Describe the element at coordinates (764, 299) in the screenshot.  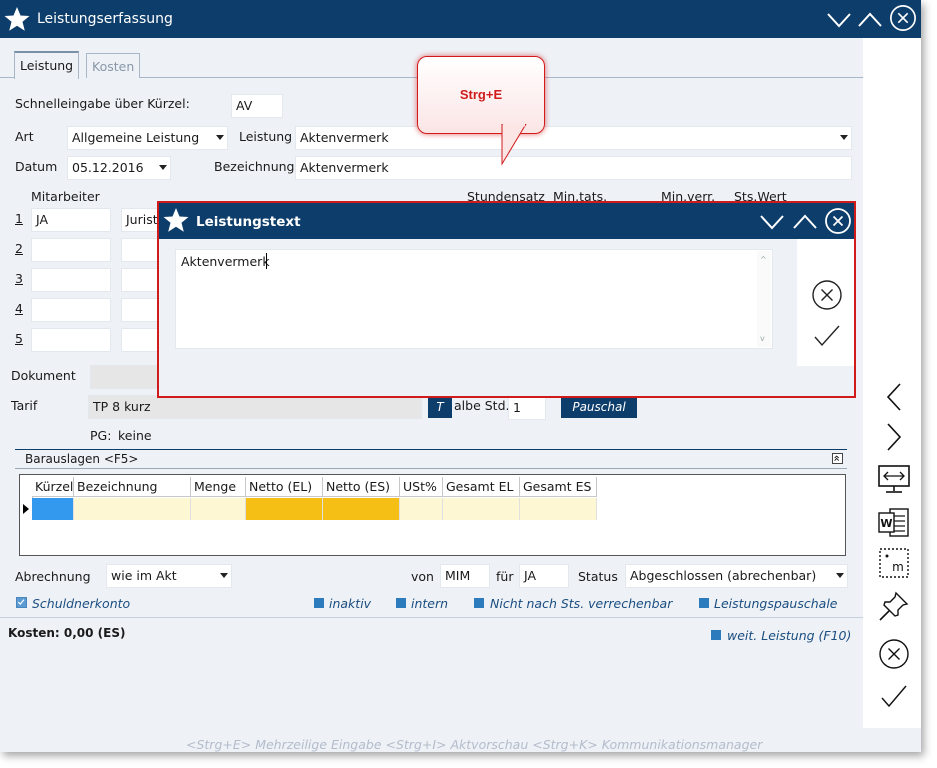
I see `textarea-scrollbar: ^ v` at that location.